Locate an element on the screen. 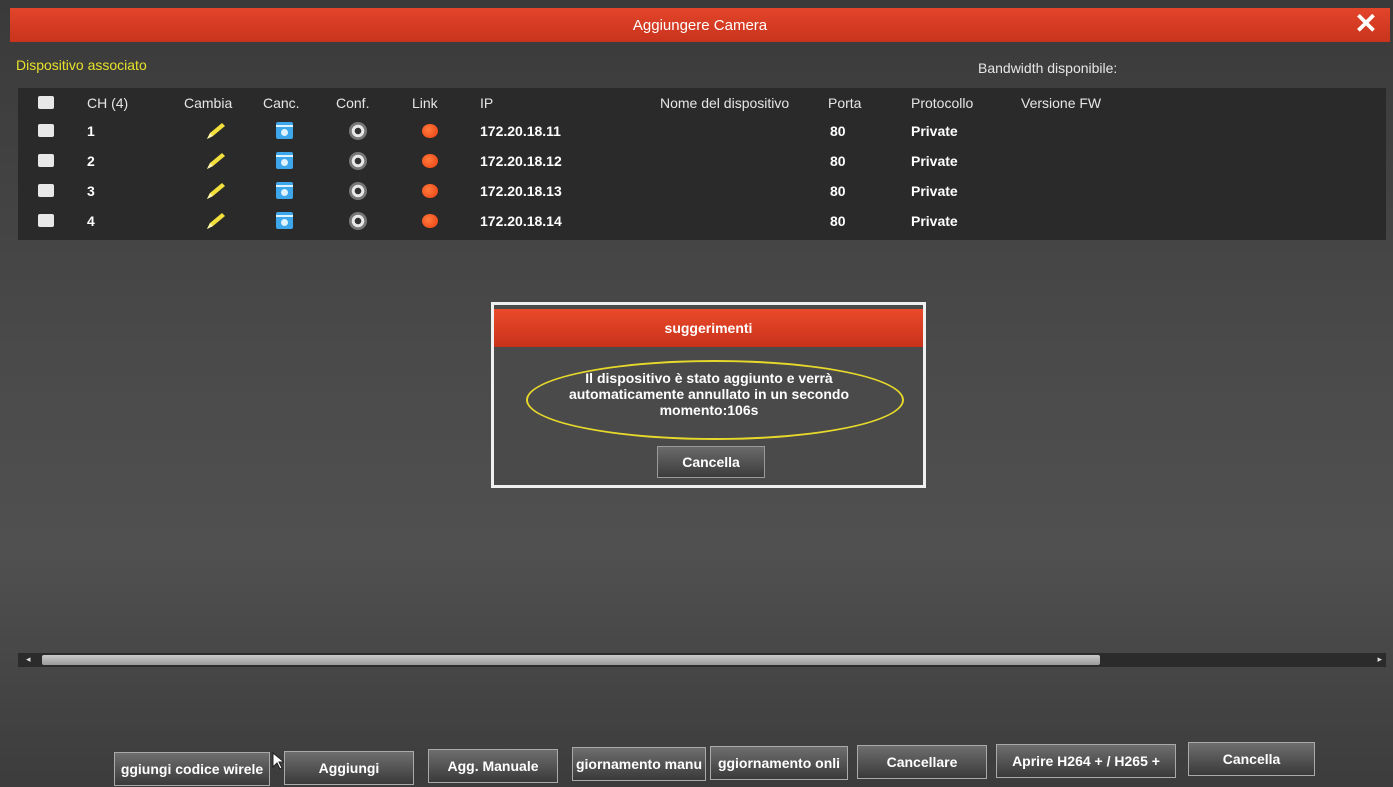 The height and width of the screenshot is (787, 1393). scroll-right-icon: ▸ is located at coordinates (1379, 659).